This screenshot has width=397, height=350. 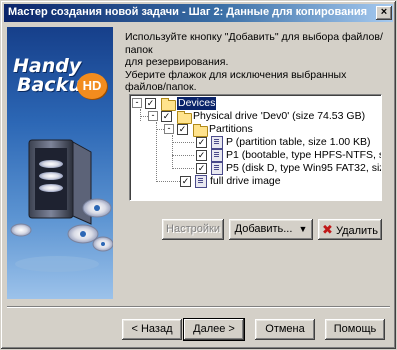 What do you see at coordinates (231, 129) in the screenshot?
I see `tree-node-label: Partitions` at bounding box center [231, 129].